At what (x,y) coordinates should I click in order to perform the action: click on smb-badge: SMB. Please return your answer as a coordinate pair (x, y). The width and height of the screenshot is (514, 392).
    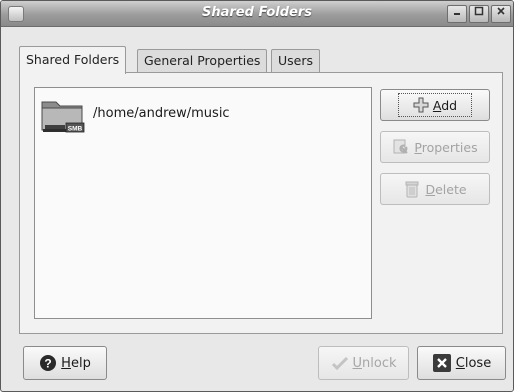
    Looking at the image, I should click on (75, 129).